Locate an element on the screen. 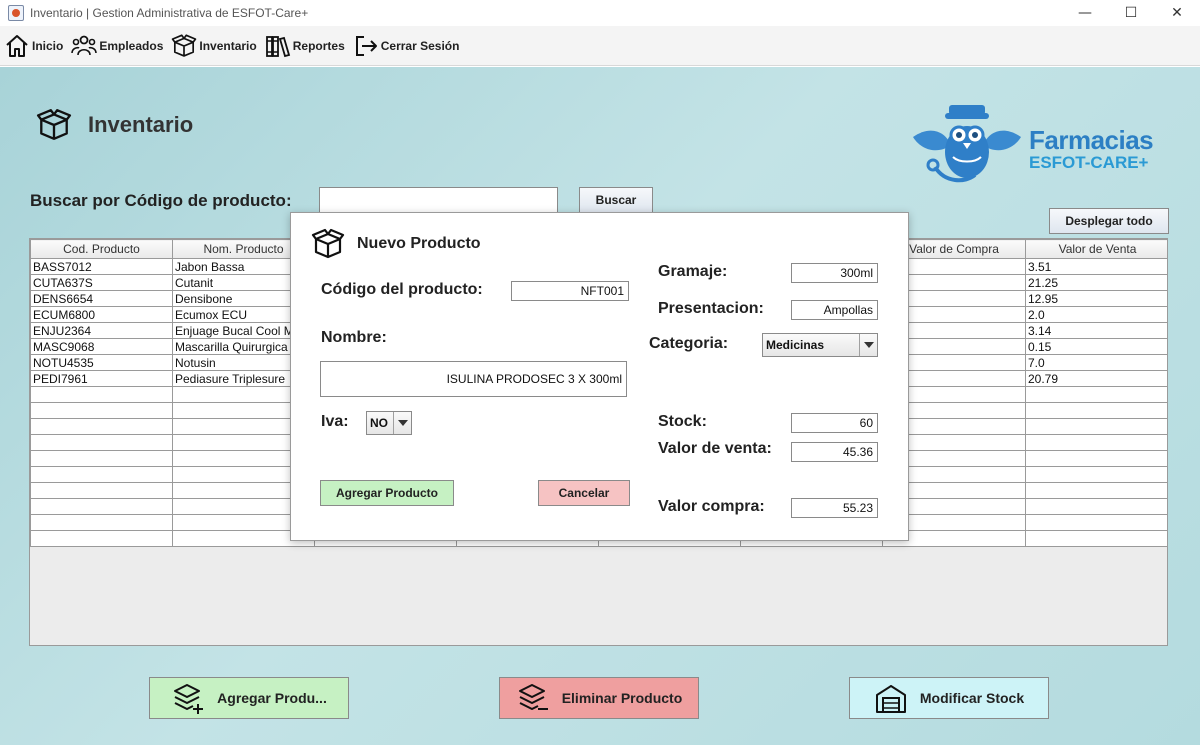 The width and height of the screenshot is (1200, 745). dialog-title-text: Nuevo Producto is located at coordinates (419, 243).